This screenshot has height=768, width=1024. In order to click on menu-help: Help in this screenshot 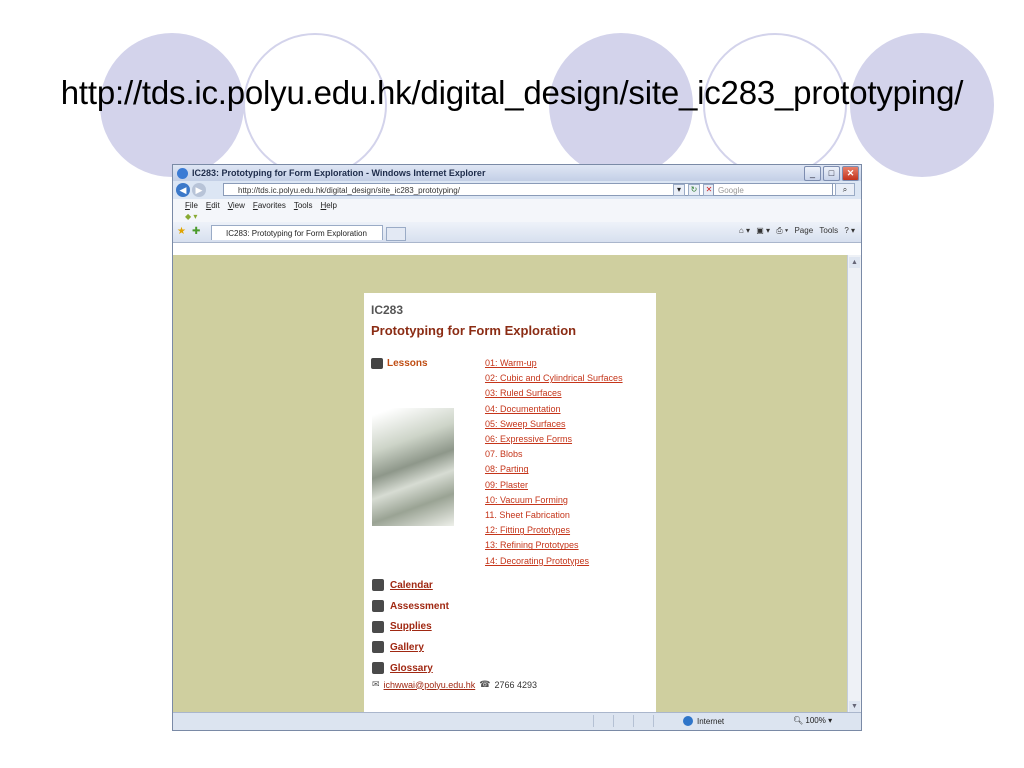, I will do `click(329, 205)`.